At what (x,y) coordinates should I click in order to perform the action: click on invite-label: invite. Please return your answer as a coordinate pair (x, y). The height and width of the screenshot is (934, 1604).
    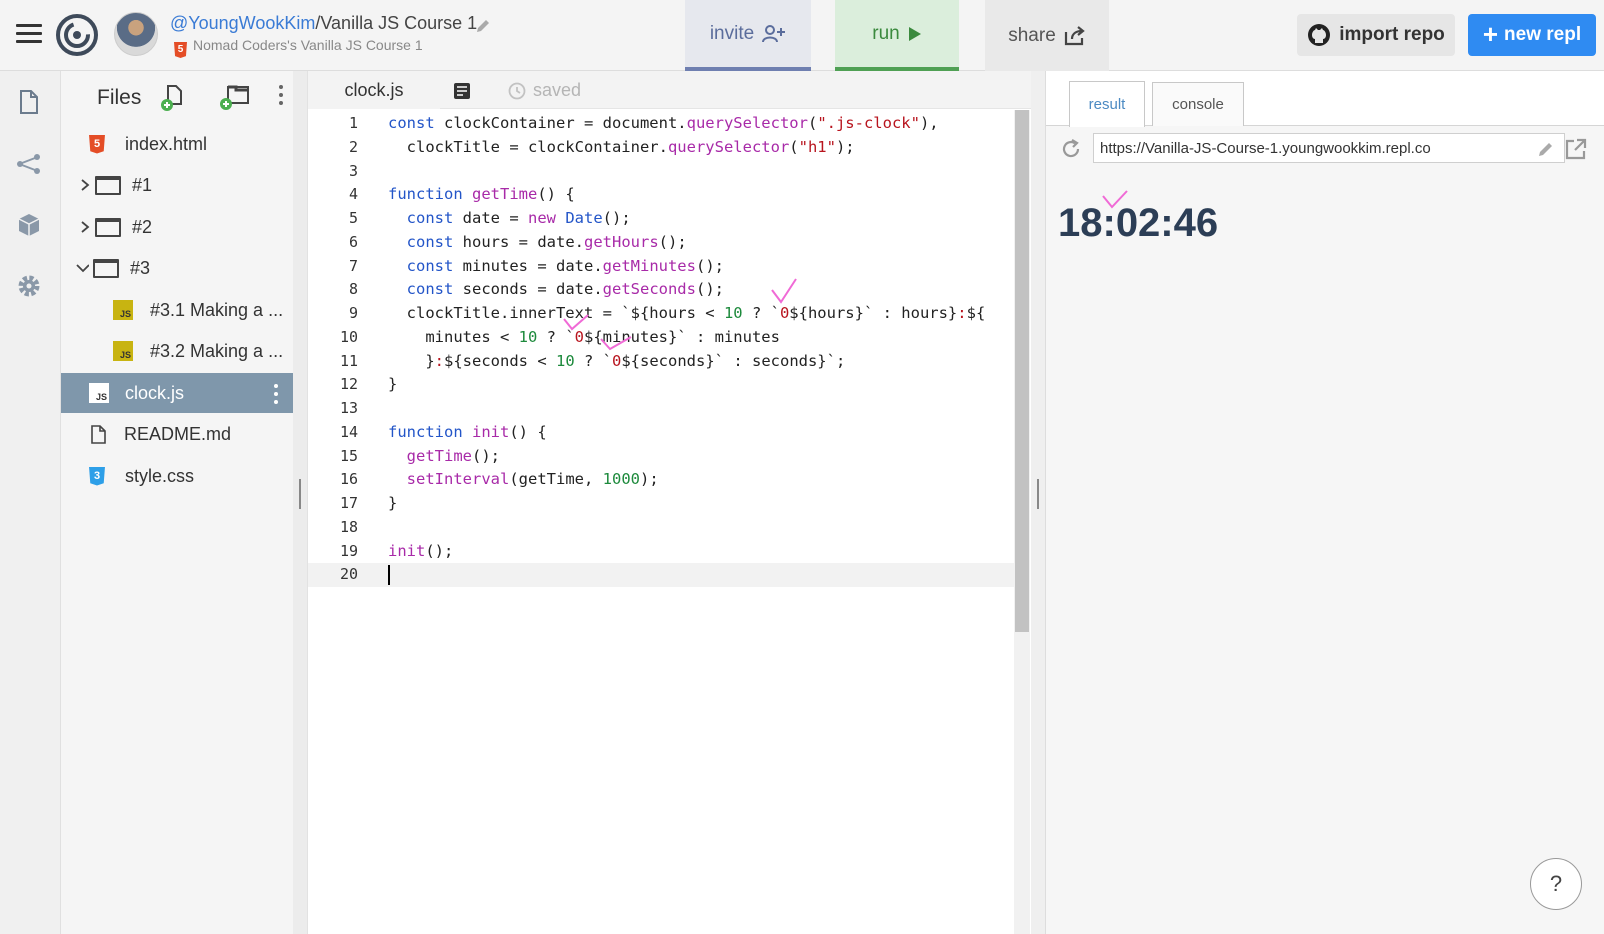
    Looking at the image, I should click on (732, 33).